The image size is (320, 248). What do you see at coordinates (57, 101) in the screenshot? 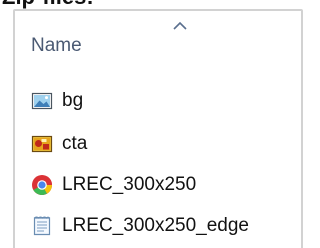
I see `file-row-bg: bg` at bounding box center [57, 101].